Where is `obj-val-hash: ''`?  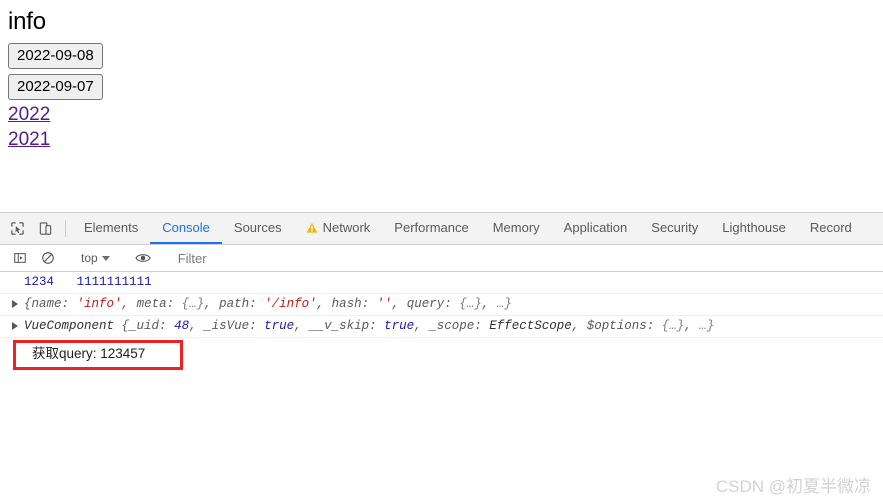 obj-val-hash: '' is located at coordinates (384, 304).